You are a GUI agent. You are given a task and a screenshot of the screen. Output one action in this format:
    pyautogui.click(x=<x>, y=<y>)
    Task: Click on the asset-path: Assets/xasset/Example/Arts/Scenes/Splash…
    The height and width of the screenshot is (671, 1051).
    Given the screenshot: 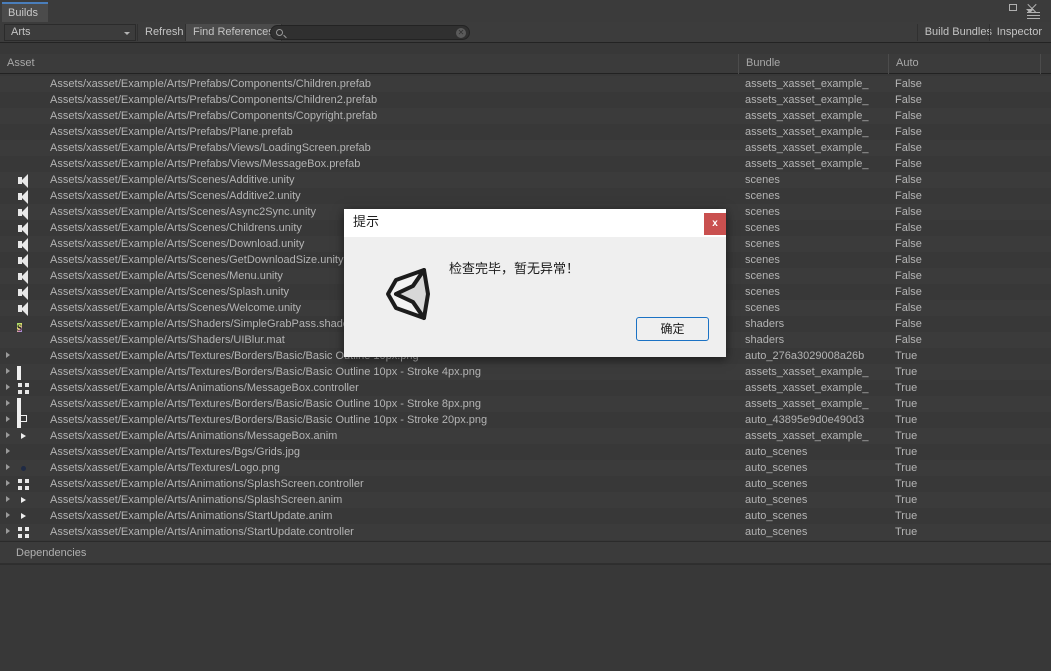 What is the action you would take?
    pyautogui.click(x=170, y=292)
    